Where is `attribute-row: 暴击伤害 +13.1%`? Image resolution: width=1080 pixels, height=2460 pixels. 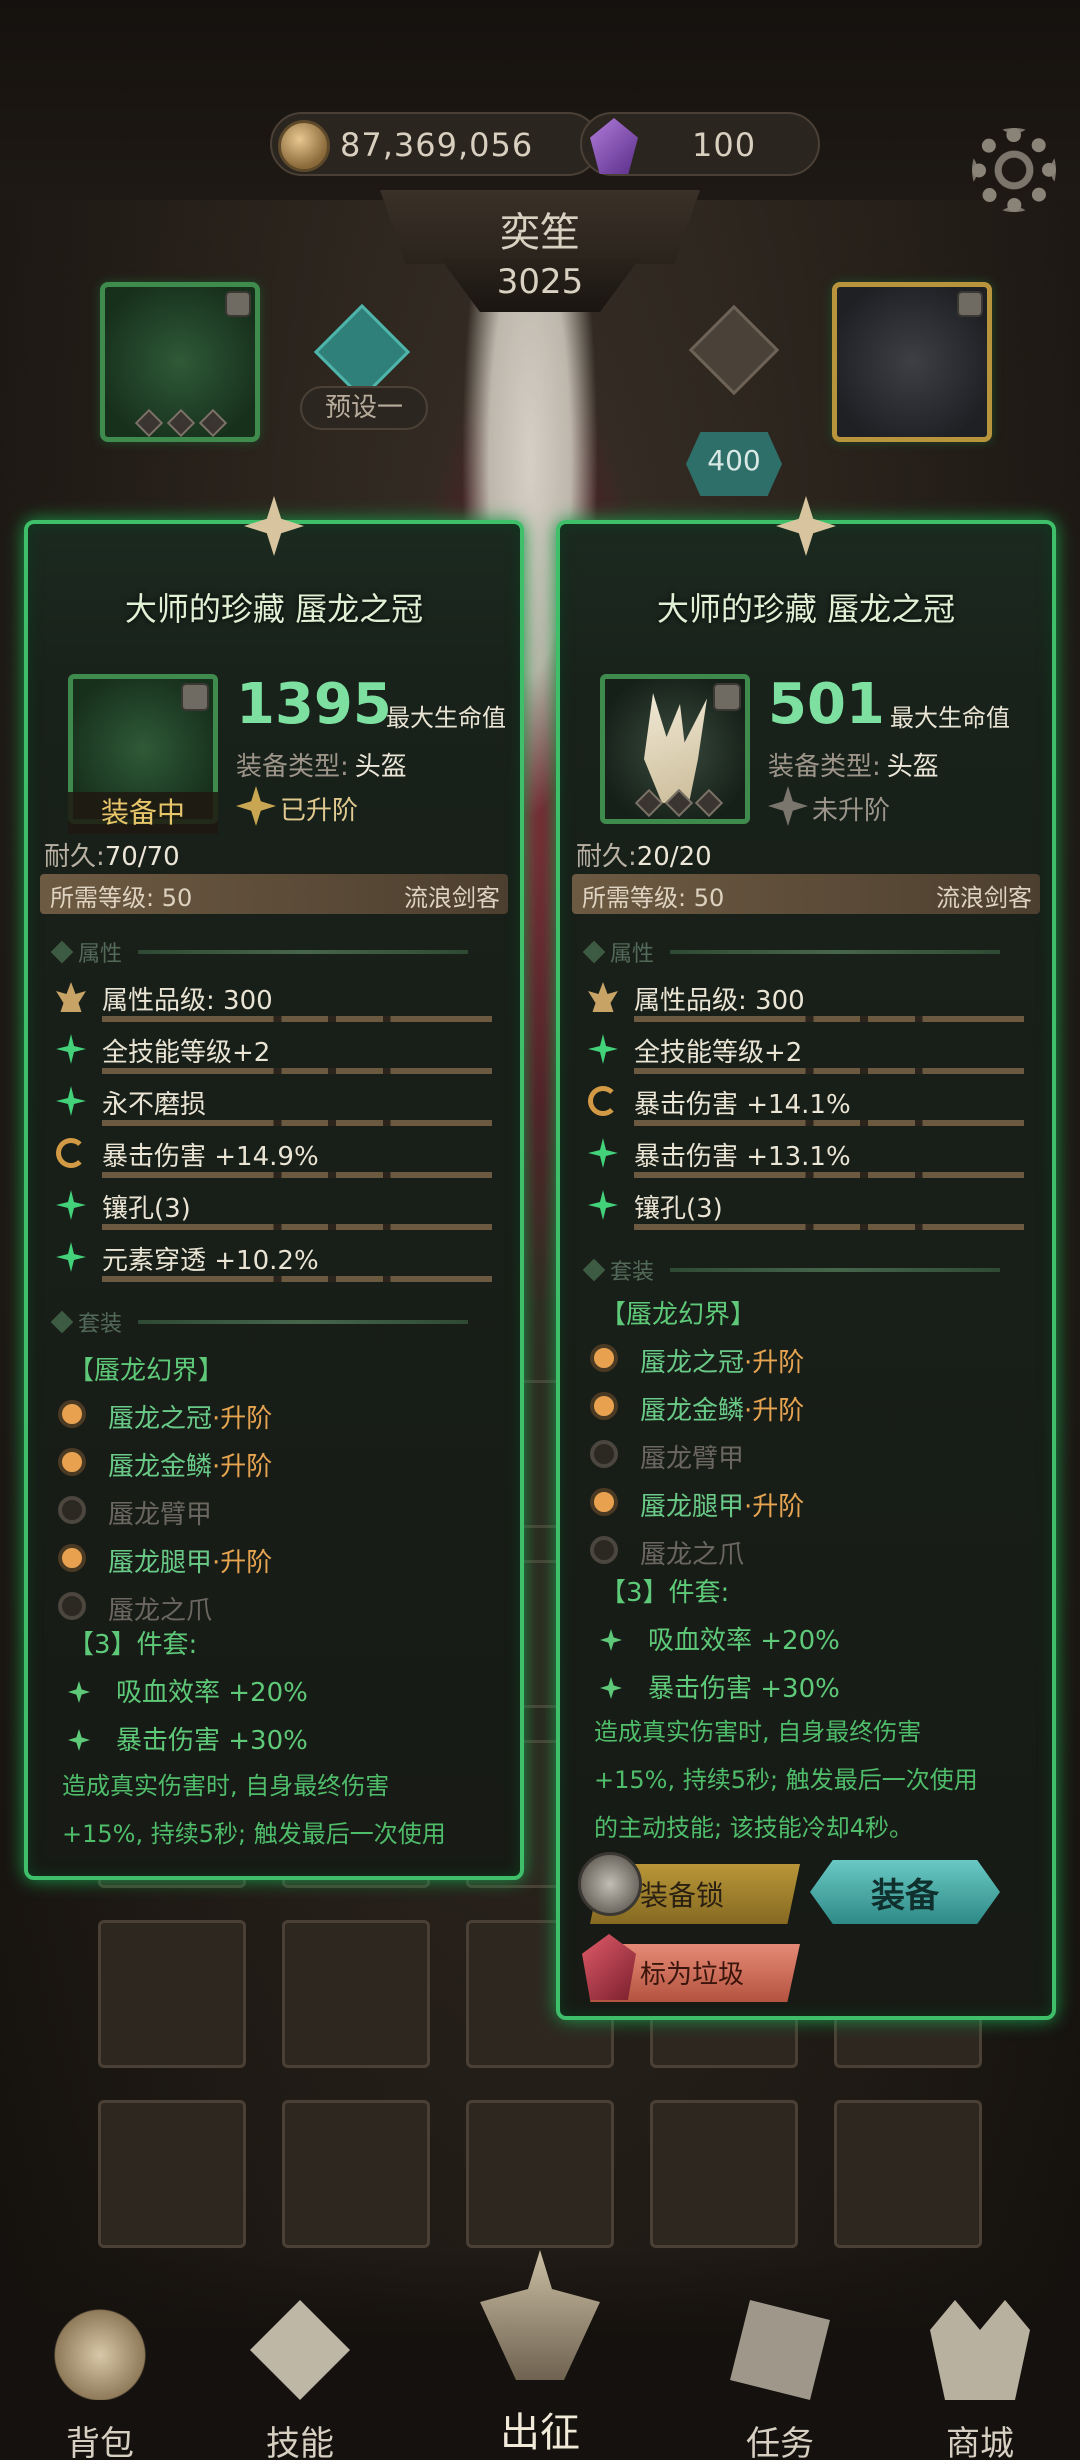
attribute-row: 暴击伤害 +13.1% is located at coordinates (810, 1157).